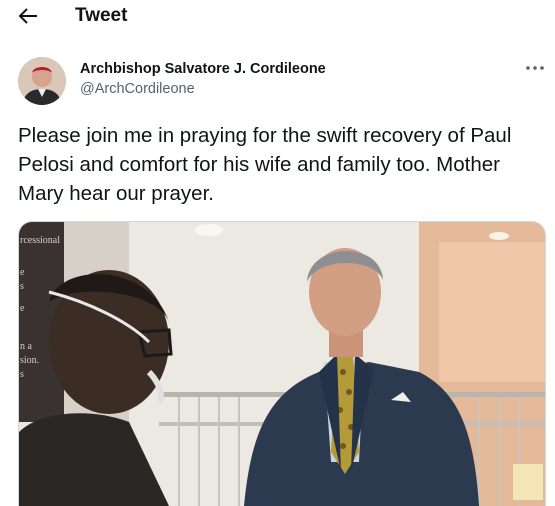 This screenshot has width=555, height=506. What do you see at coordinates (101, 15) in the screenshot?
I see `page-title: Tweet` at bounding box center [101, 15].